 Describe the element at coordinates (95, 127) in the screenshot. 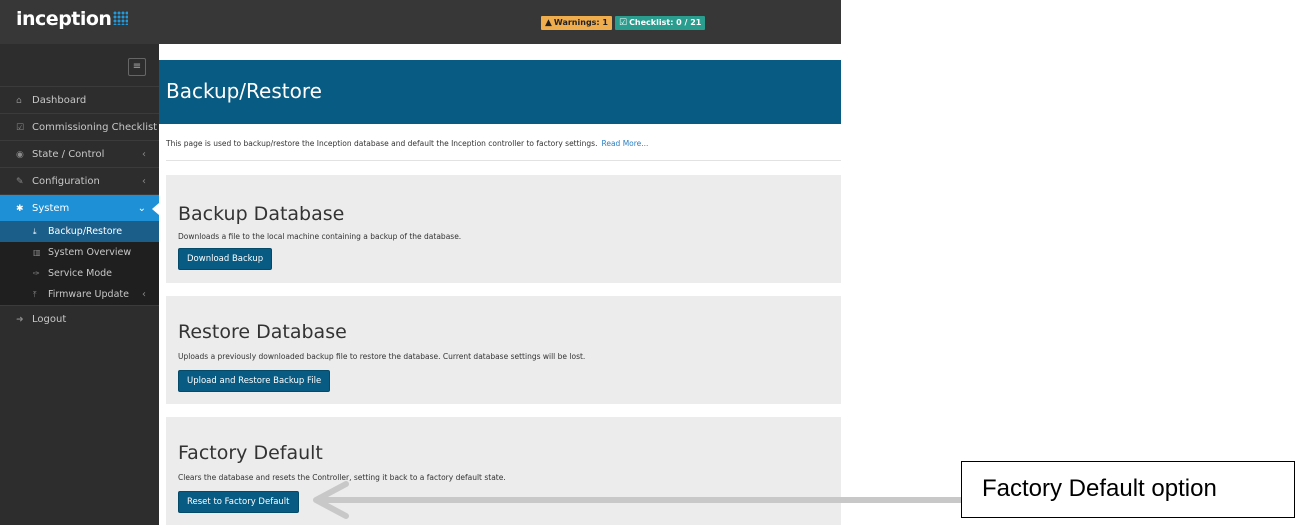

I see `sidebar-item-label: Commissioning Checklist` at that location.